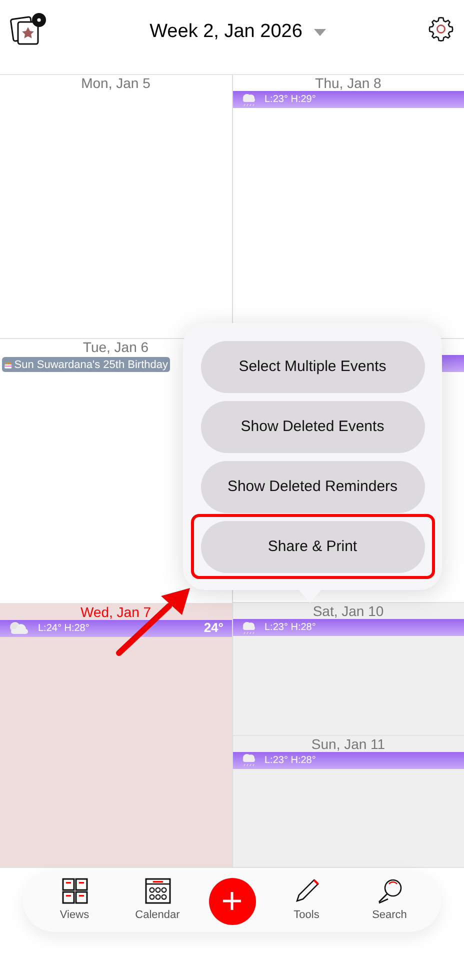 The image size is (464, 959). What do you see at coordinates (29, 29) in the screenshot?
I see `photo-stack-icon` at bounding box center [29, 29].